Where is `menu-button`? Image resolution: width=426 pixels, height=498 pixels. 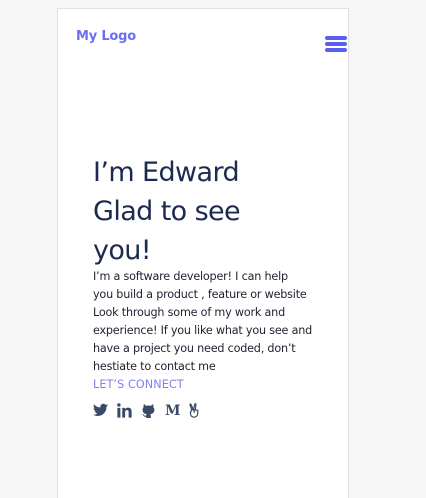
menu-button is located at coordinates (336, 44).